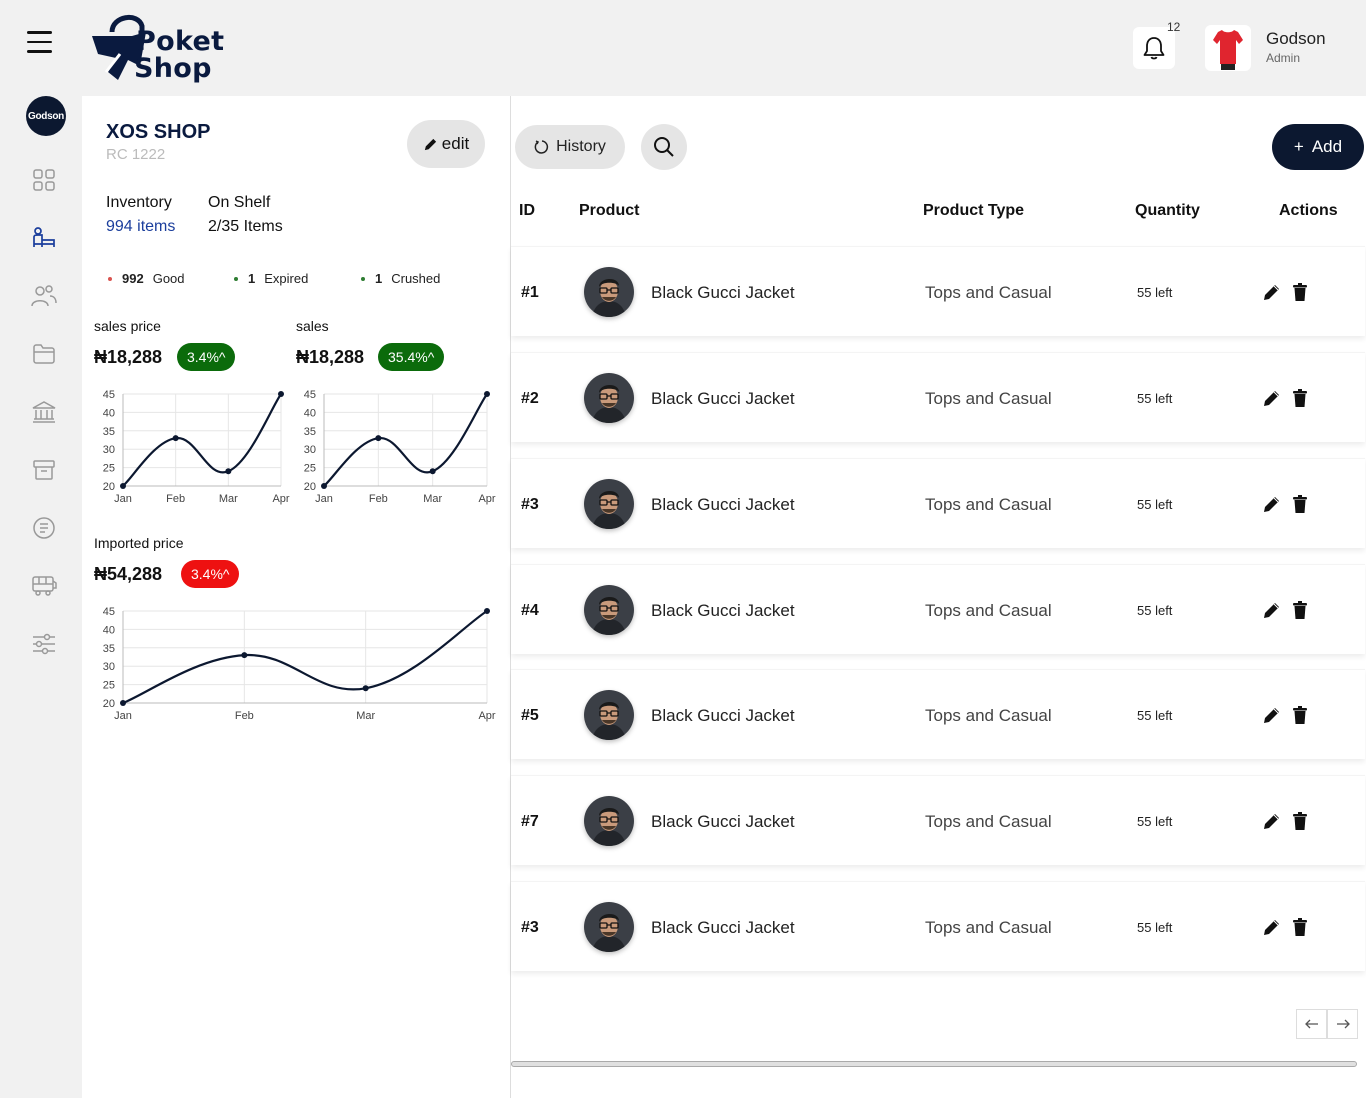  Describe the element at coordinates (1155, 292) in the screenshot. I see `product-quantity: 55 left` at that location.